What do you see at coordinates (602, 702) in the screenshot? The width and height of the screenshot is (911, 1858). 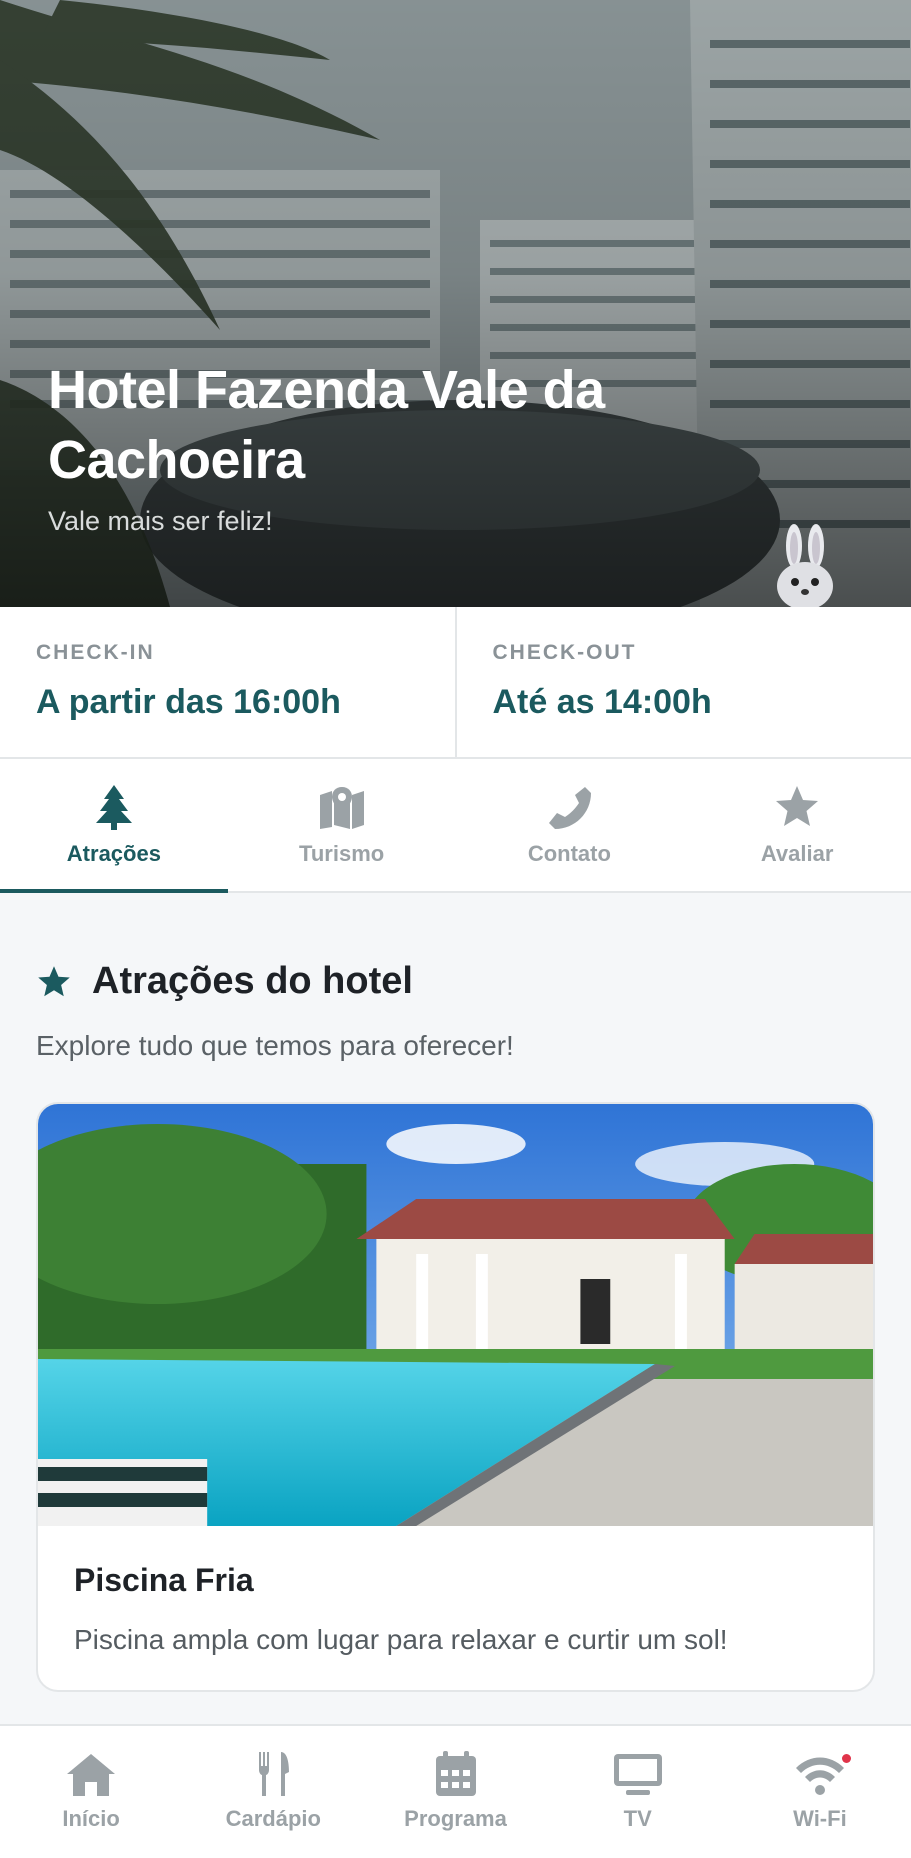 I see `checkout-time: Até as 14:00h` at bounding box center [602, 702].